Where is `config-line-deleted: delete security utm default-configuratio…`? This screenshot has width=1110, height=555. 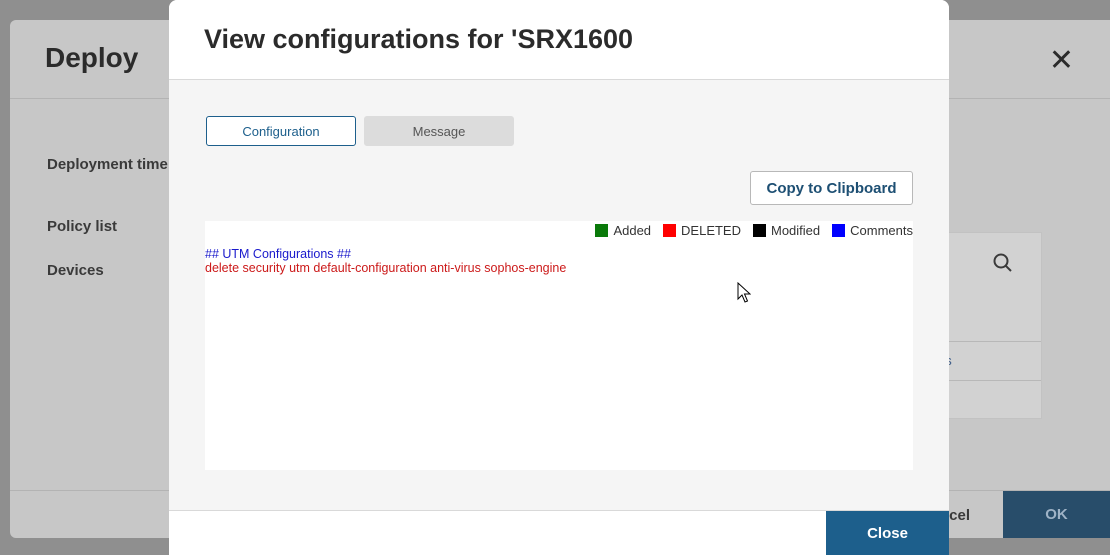 config-line-deleted: delete security utm default-configuratio… is located at coordinates (386, 268).